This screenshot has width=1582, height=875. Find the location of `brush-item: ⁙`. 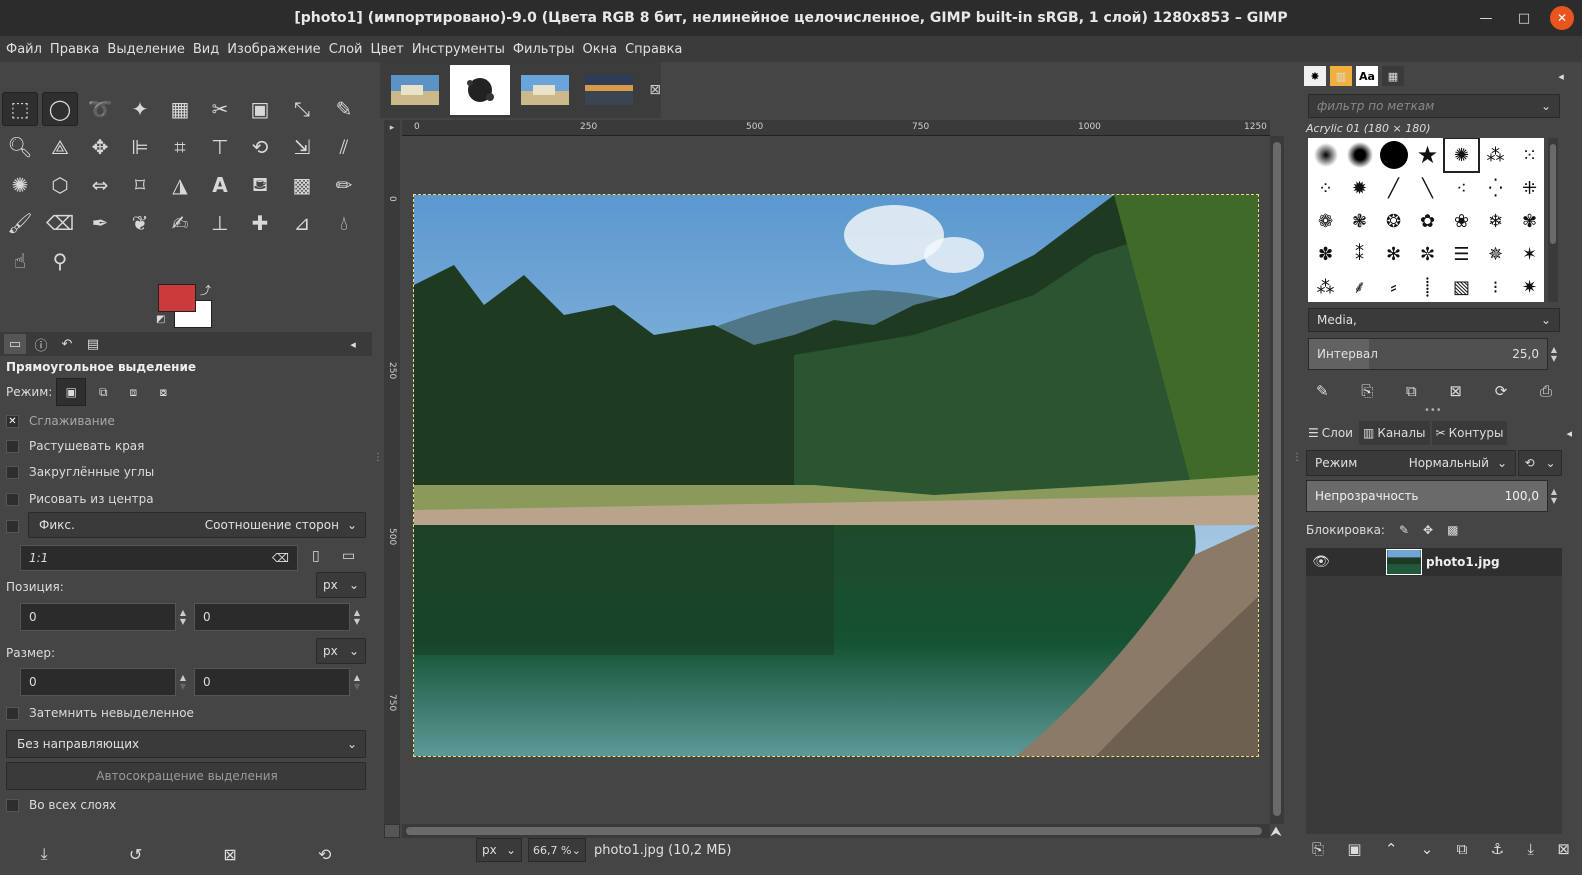

brush-item: ⁙ is located at coordinates (1528, 155).